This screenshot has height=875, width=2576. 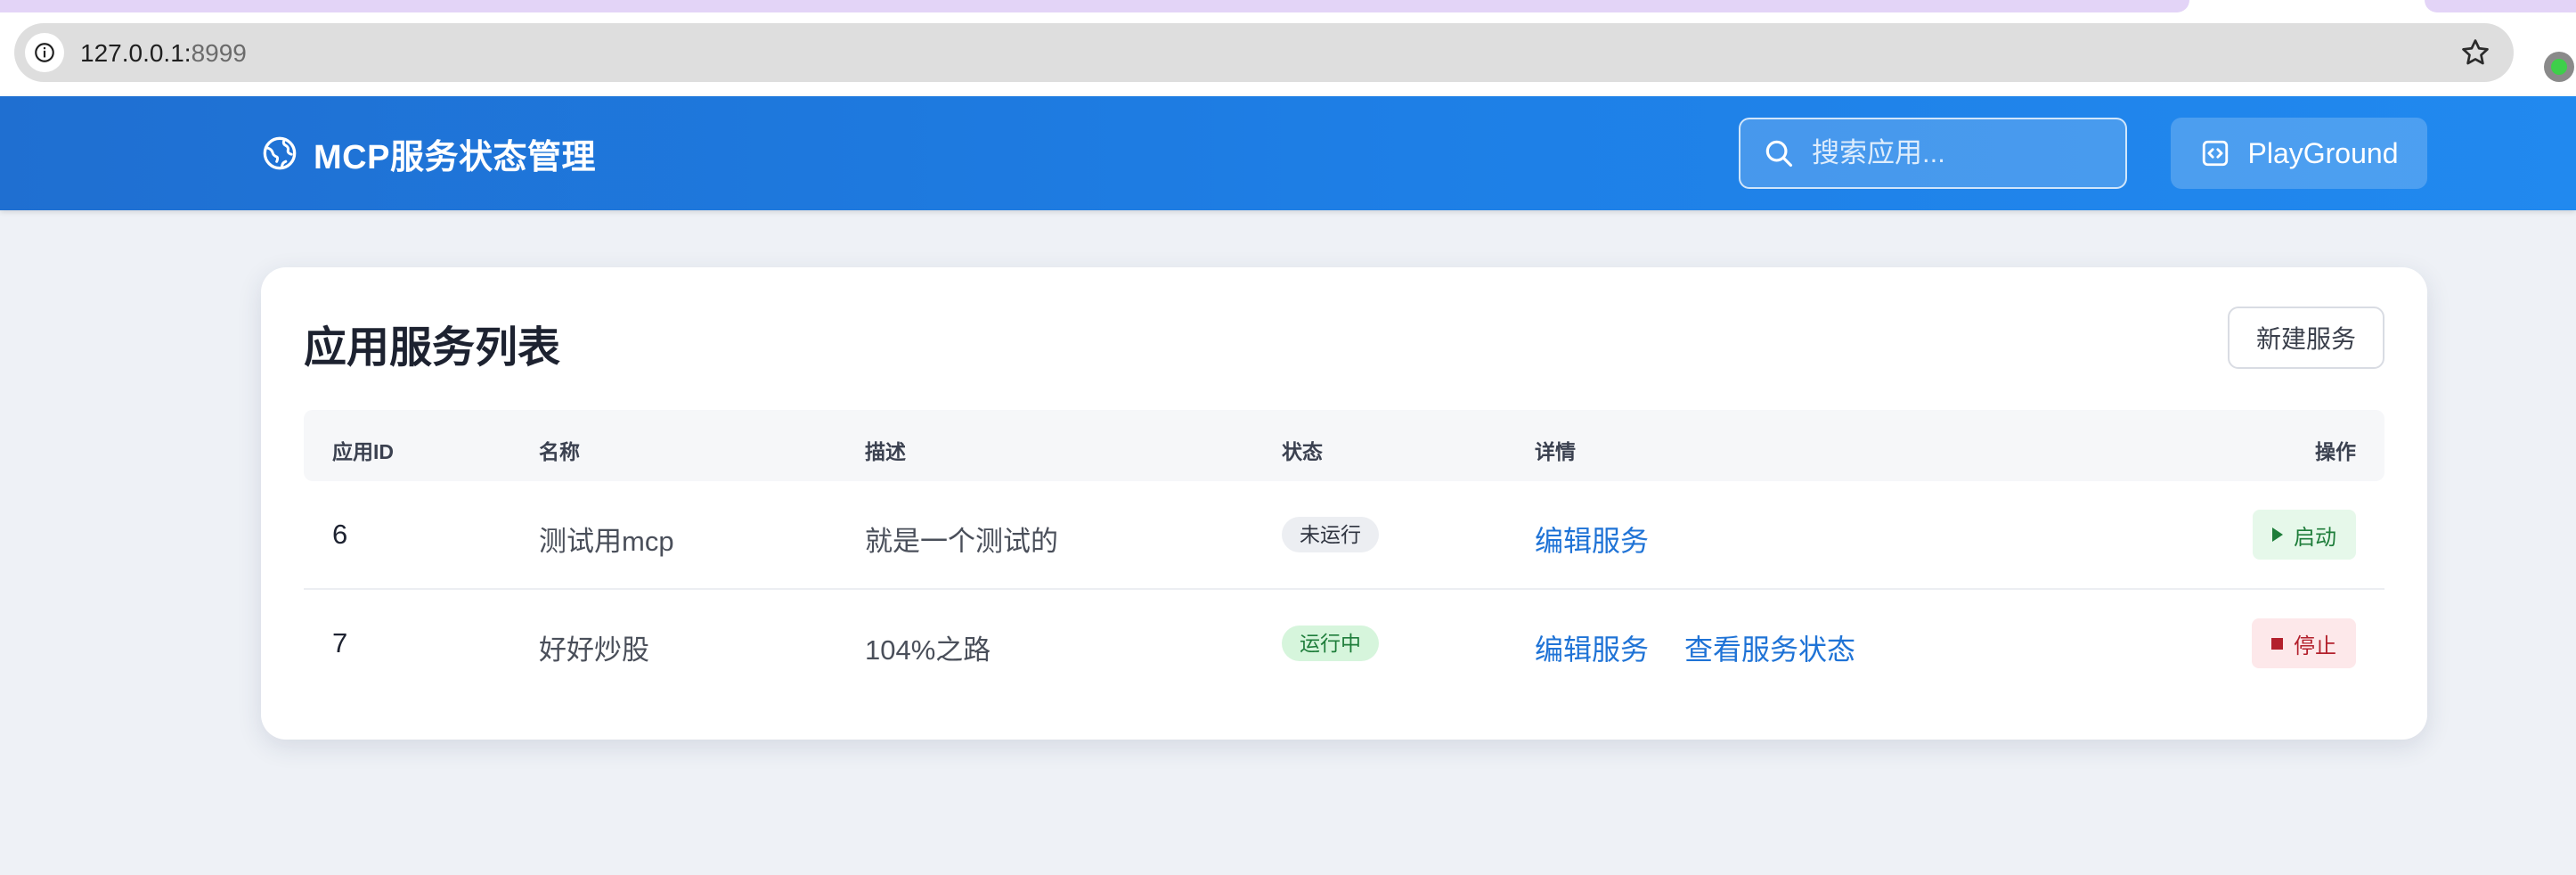 What do you see at coordinates (2277, 535) in the screenshot?
I see `play-icon` at bounding box center [2277, 535].